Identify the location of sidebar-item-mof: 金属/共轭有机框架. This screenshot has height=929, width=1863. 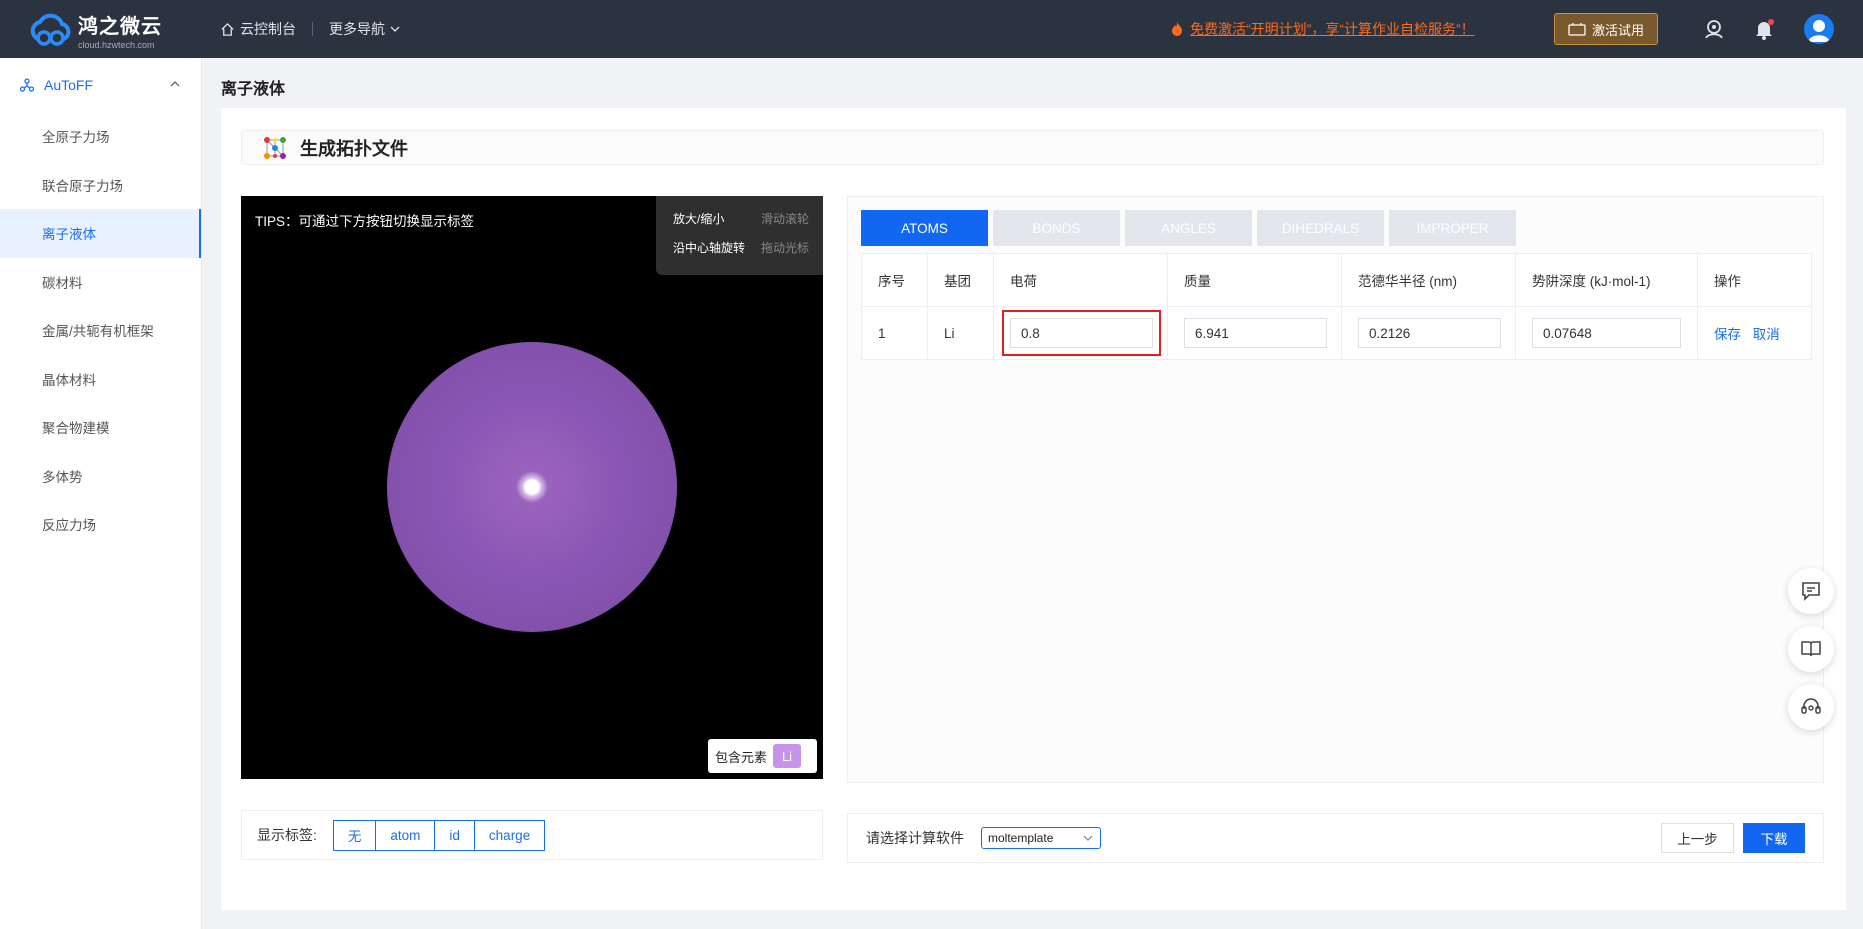
(100, 330).